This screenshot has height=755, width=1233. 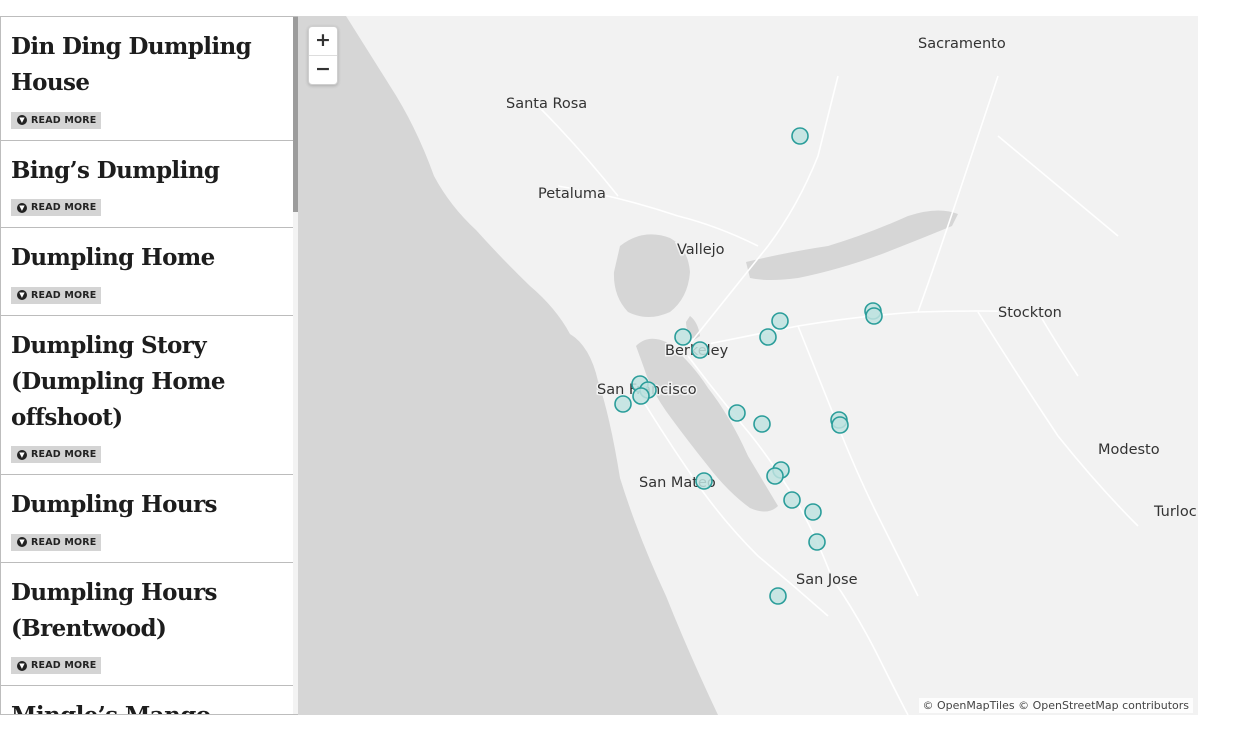 I want to click on list-item: Dumpling Hours ▼ READ MORE, so click(x=147, y=519).